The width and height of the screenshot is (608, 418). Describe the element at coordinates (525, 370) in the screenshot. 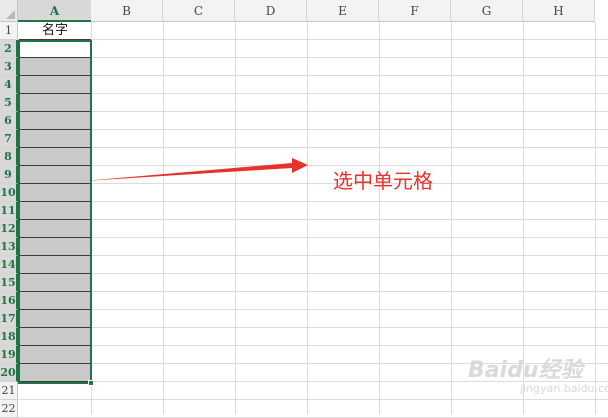

I see `watermark-logo: Baidu经验` at that location.